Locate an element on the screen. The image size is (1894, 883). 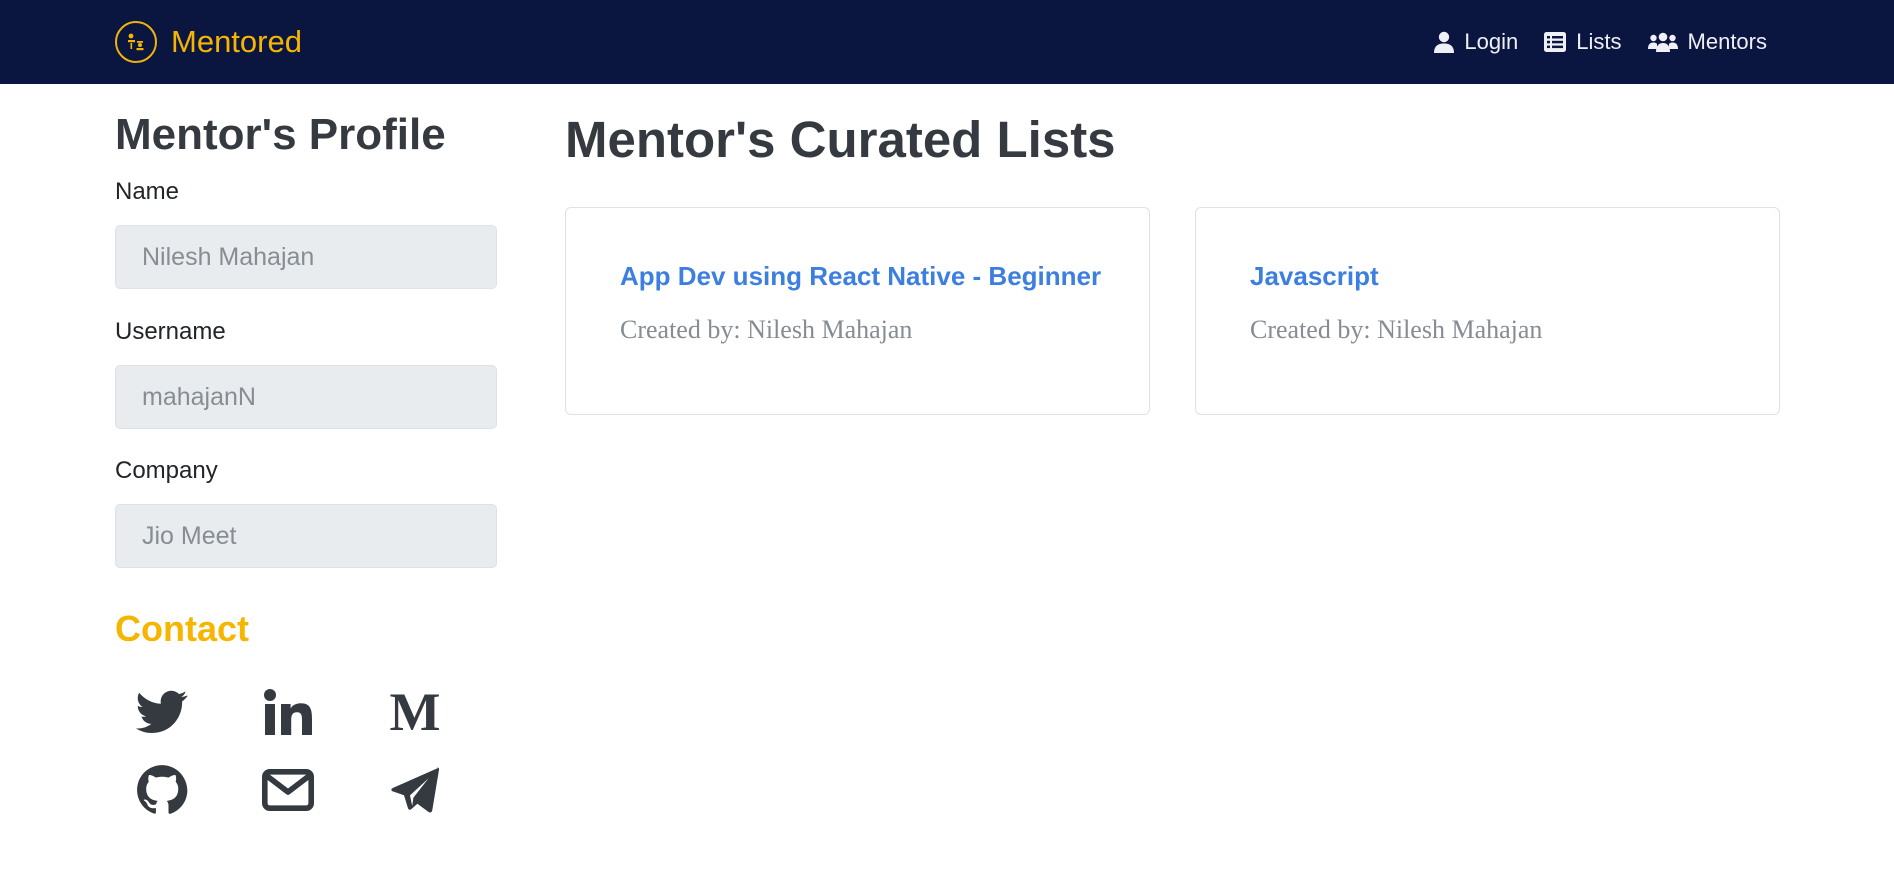
user-icon is located at coordinates (1444, 42).